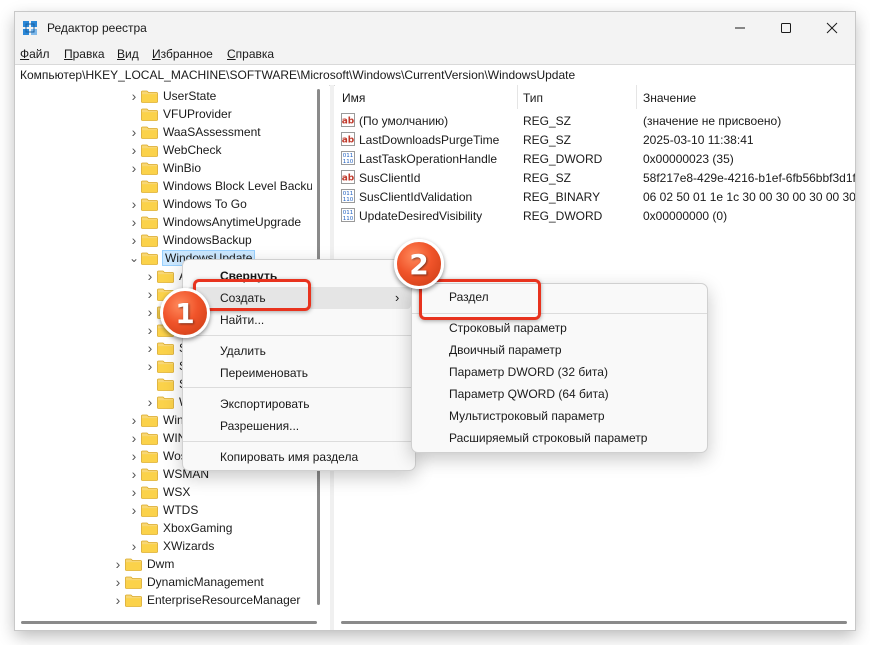 The height and width of the screenshot is (645, 870). Describe the element at coordinates (299, 373) in the screenshot. I see `menu-item-rename: Переименовать` at that location.